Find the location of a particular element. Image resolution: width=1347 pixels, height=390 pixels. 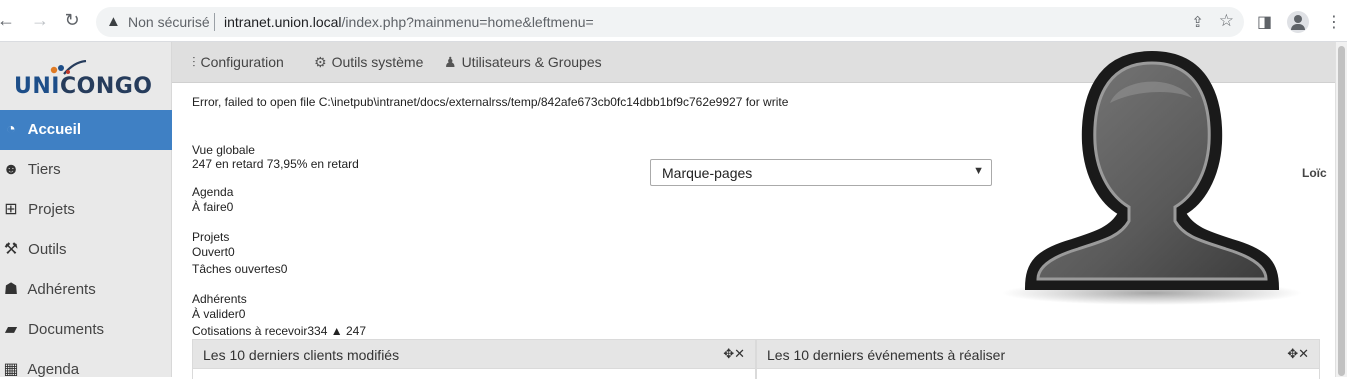

cotisations-late-count: 247 is located at coordinates (356, 331).